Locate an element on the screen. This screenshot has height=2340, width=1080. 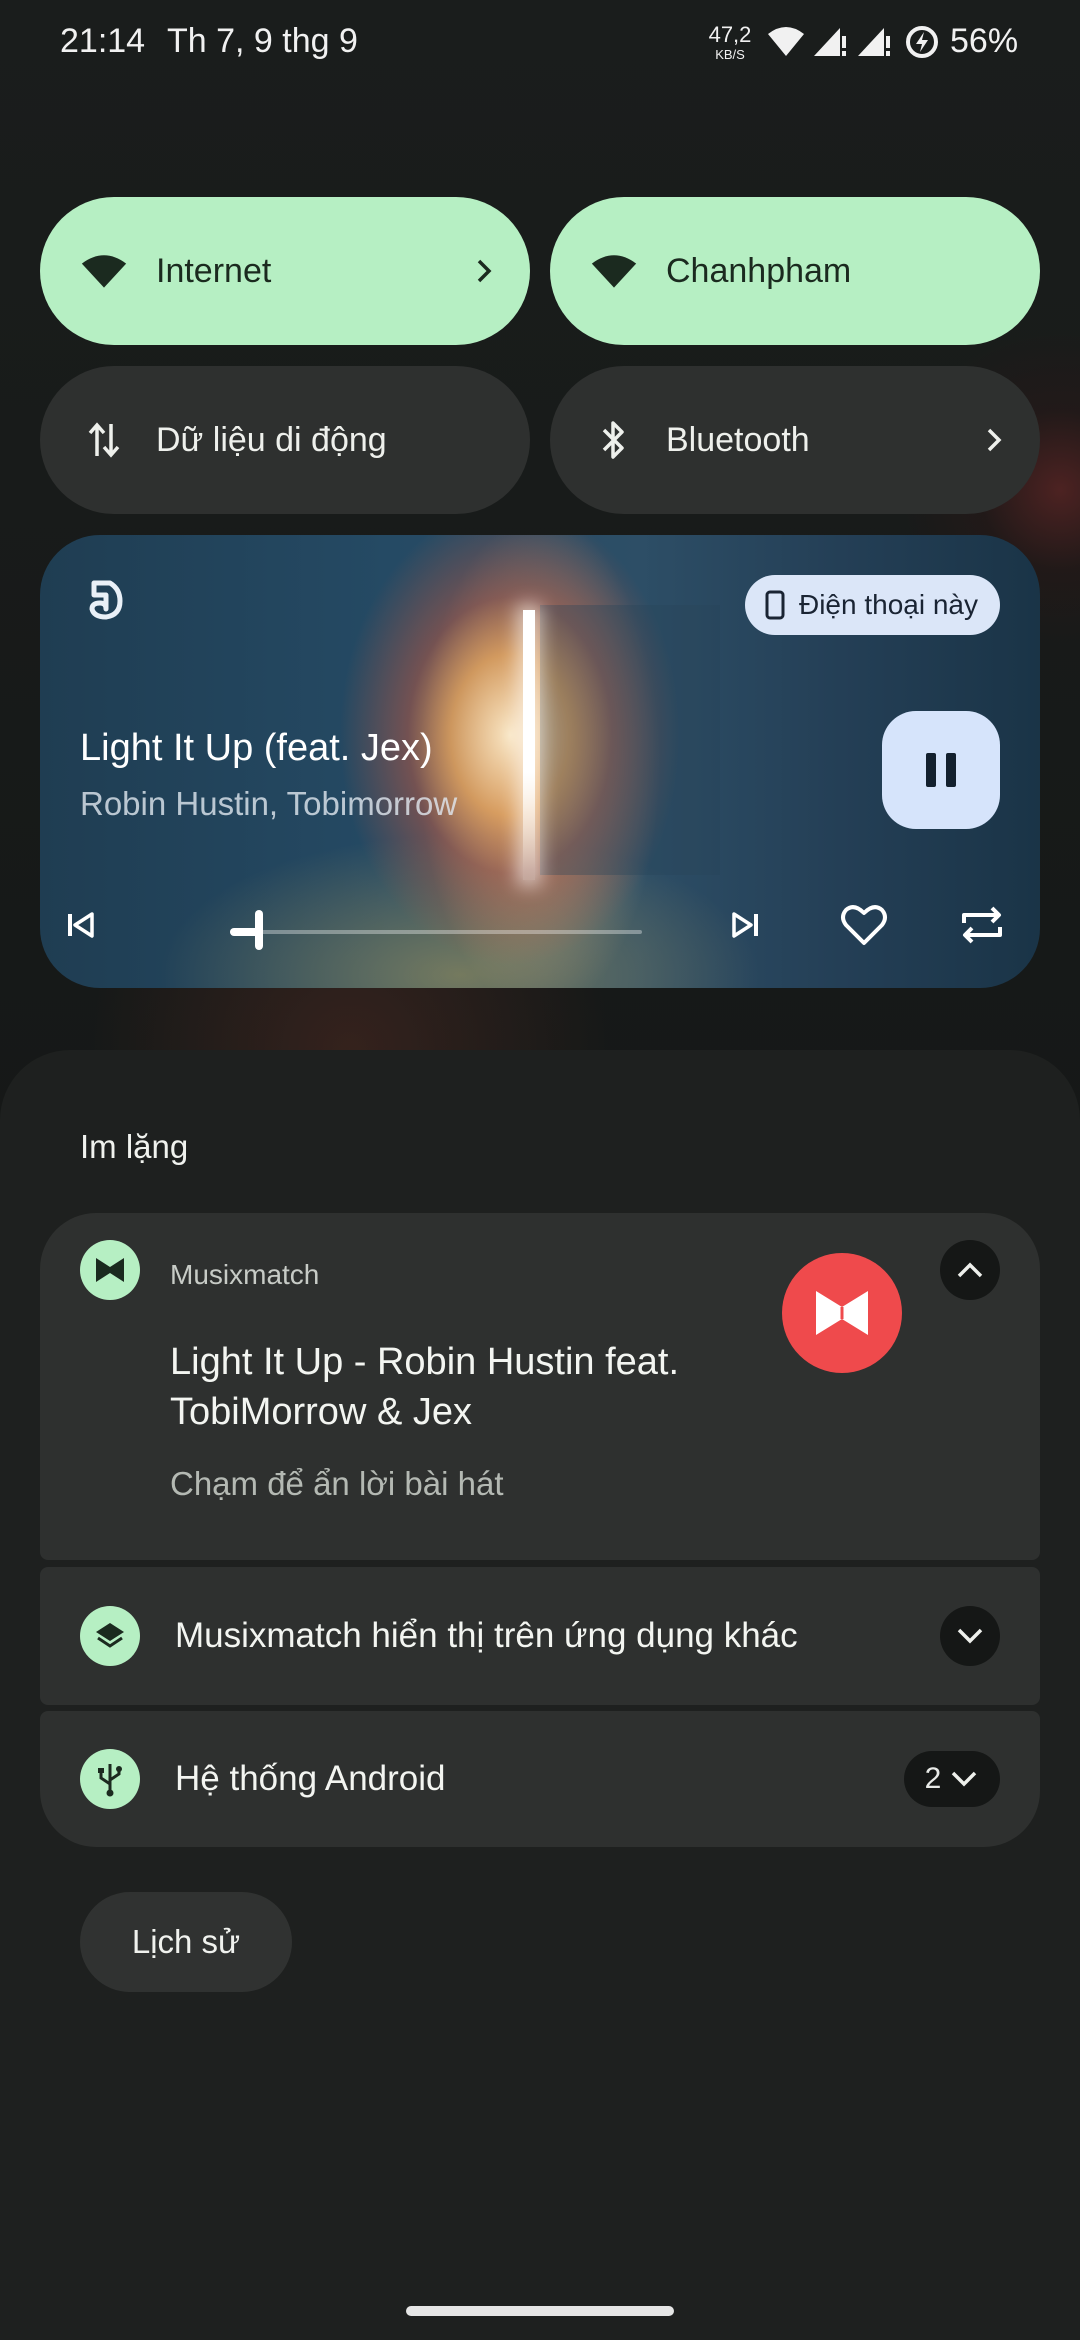
expand-button is located at coordinates (970, 1636).